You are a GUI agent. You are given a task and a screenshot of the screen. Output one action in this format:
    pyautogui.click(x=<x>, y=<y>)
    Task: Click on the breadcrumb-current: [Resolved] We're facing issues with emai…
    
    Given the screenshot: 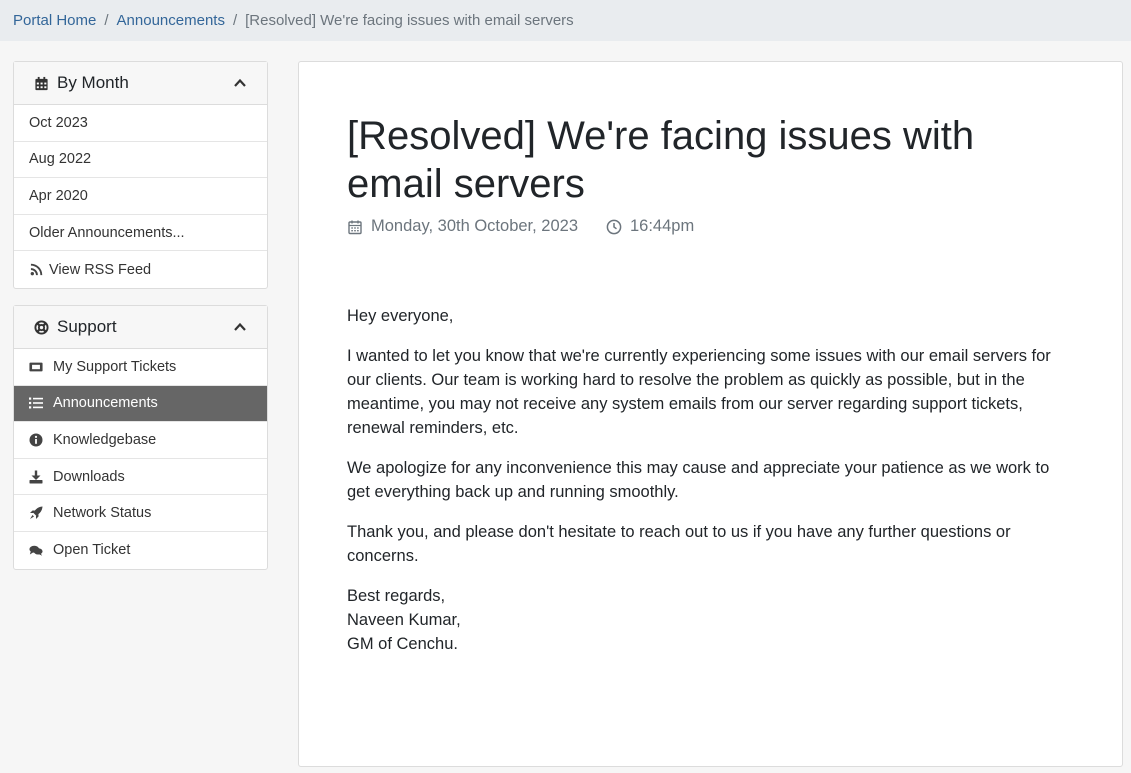 What is the action you would take?
    pyautogui.click(x=409, y=20)
    